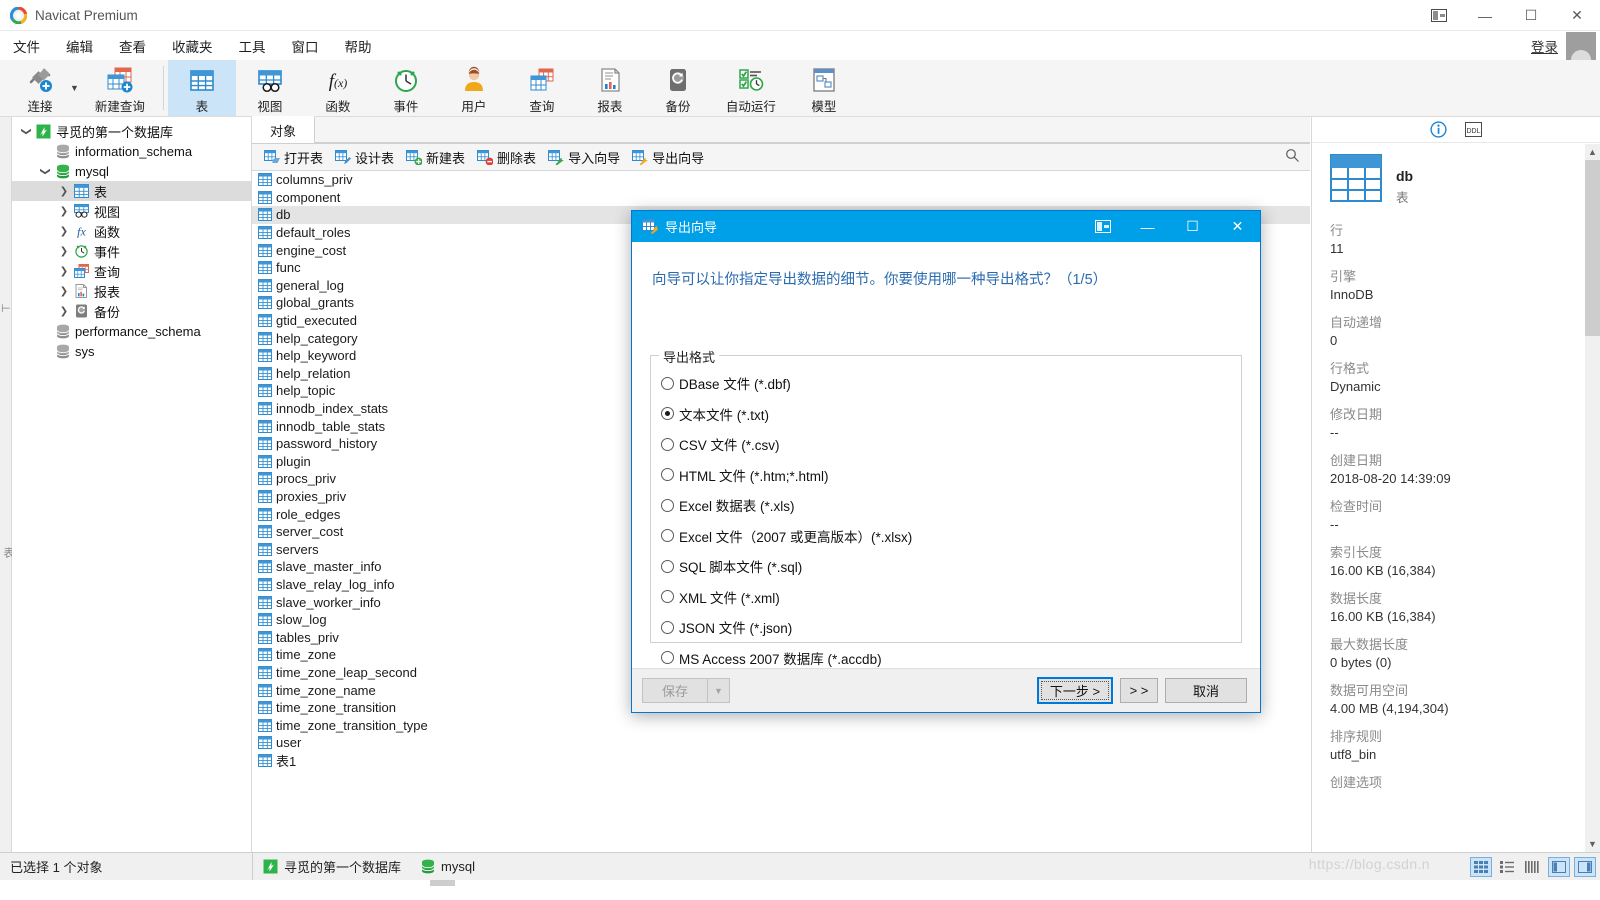 This screenshot has height=900, width=1600. What do you see at coordinates (364, 157) in the screenshot?
I see `object-toolbar-design-table: 设计表` at bounding box center [364, 157].